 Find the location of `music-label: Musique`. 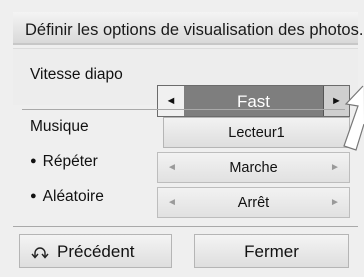

music-label: Musique is located at coordinates (59, 126).